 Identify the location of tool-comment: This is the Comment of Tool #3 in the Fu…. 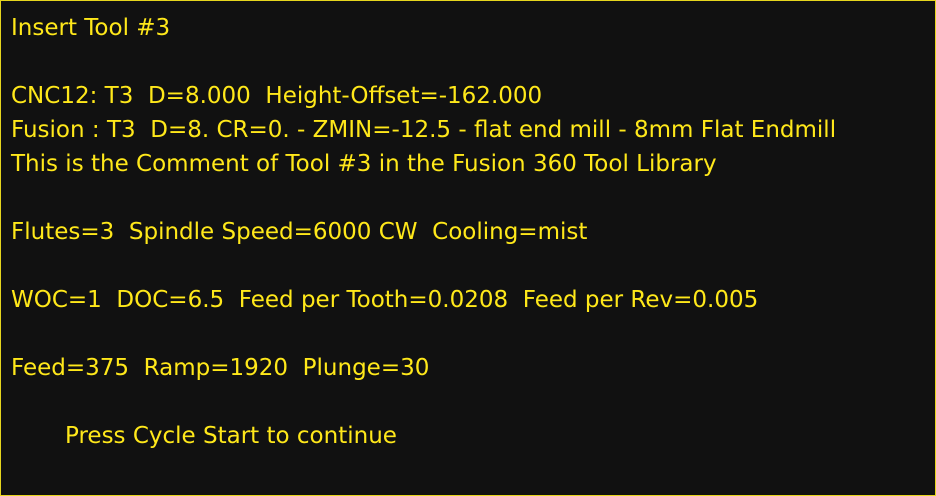
(364, 164).